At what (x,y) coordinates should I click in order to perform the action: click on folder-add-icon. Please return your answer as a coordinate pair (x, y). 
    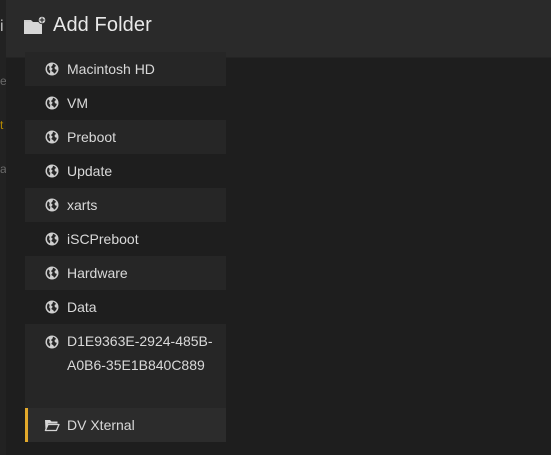
    Looking at the image, I should click on (35, 26).